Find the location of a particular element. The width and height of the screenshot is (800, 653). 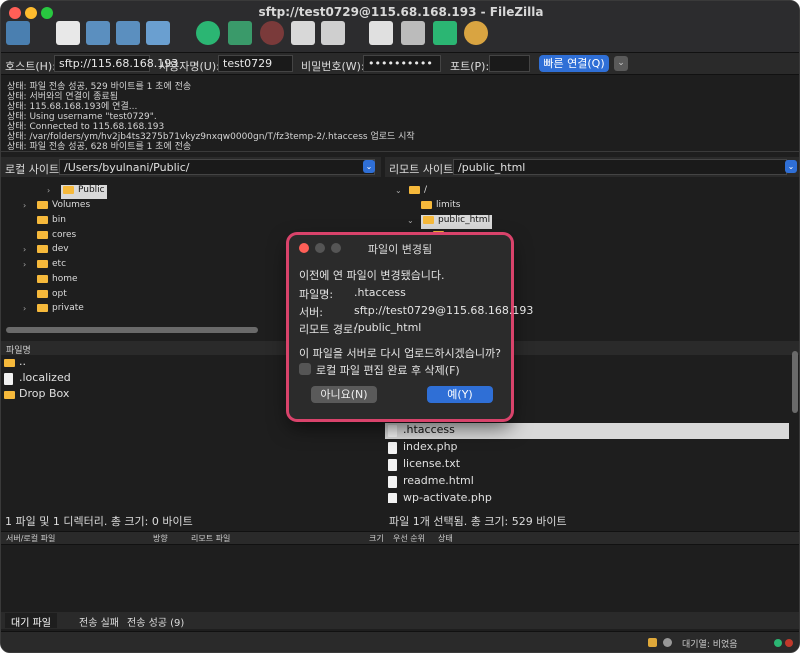

list-item: .htaccess is located at coordinates (587, 431).